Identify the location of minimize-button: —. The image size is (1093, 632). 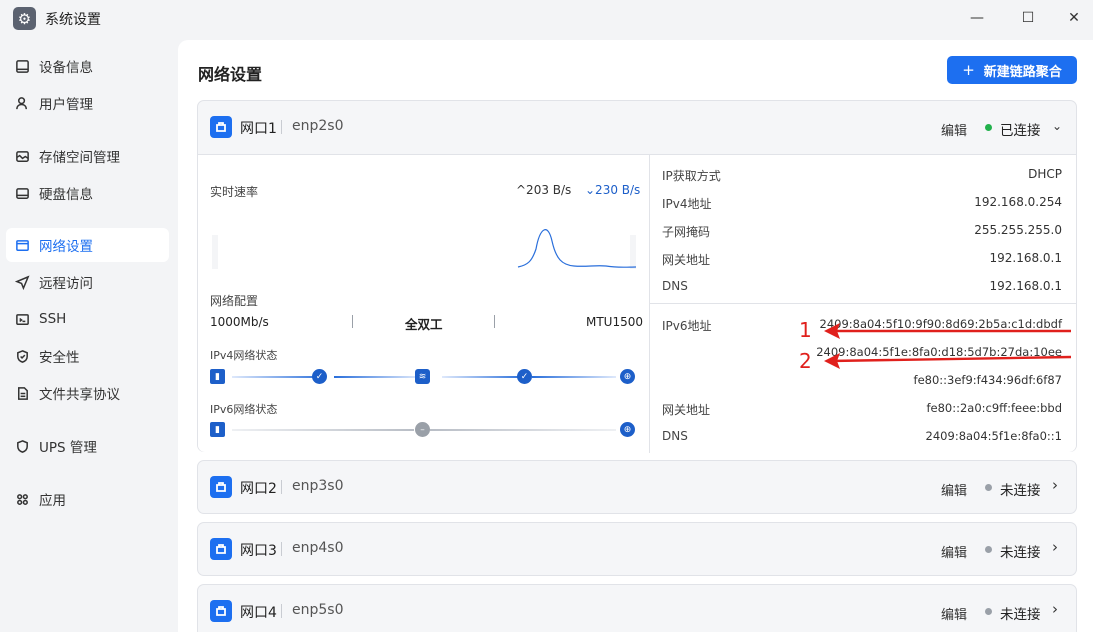
(977, 18).